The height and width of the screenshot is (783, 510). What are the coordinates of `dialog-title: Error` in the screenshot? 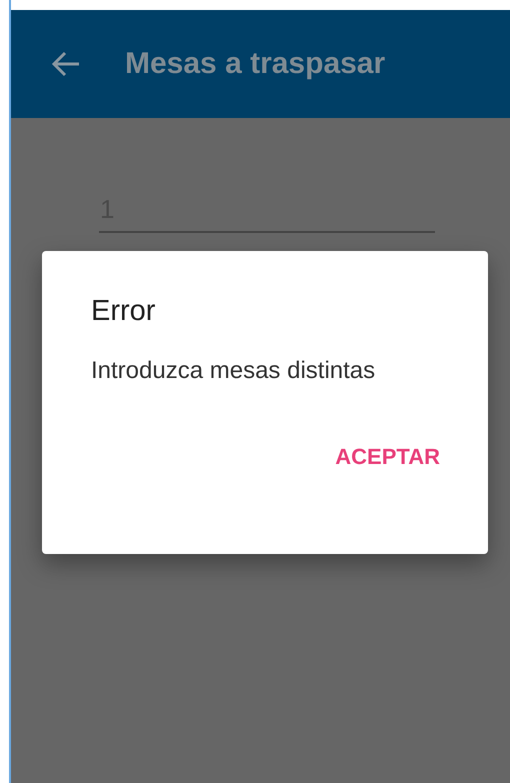 It's located at (123, 311).